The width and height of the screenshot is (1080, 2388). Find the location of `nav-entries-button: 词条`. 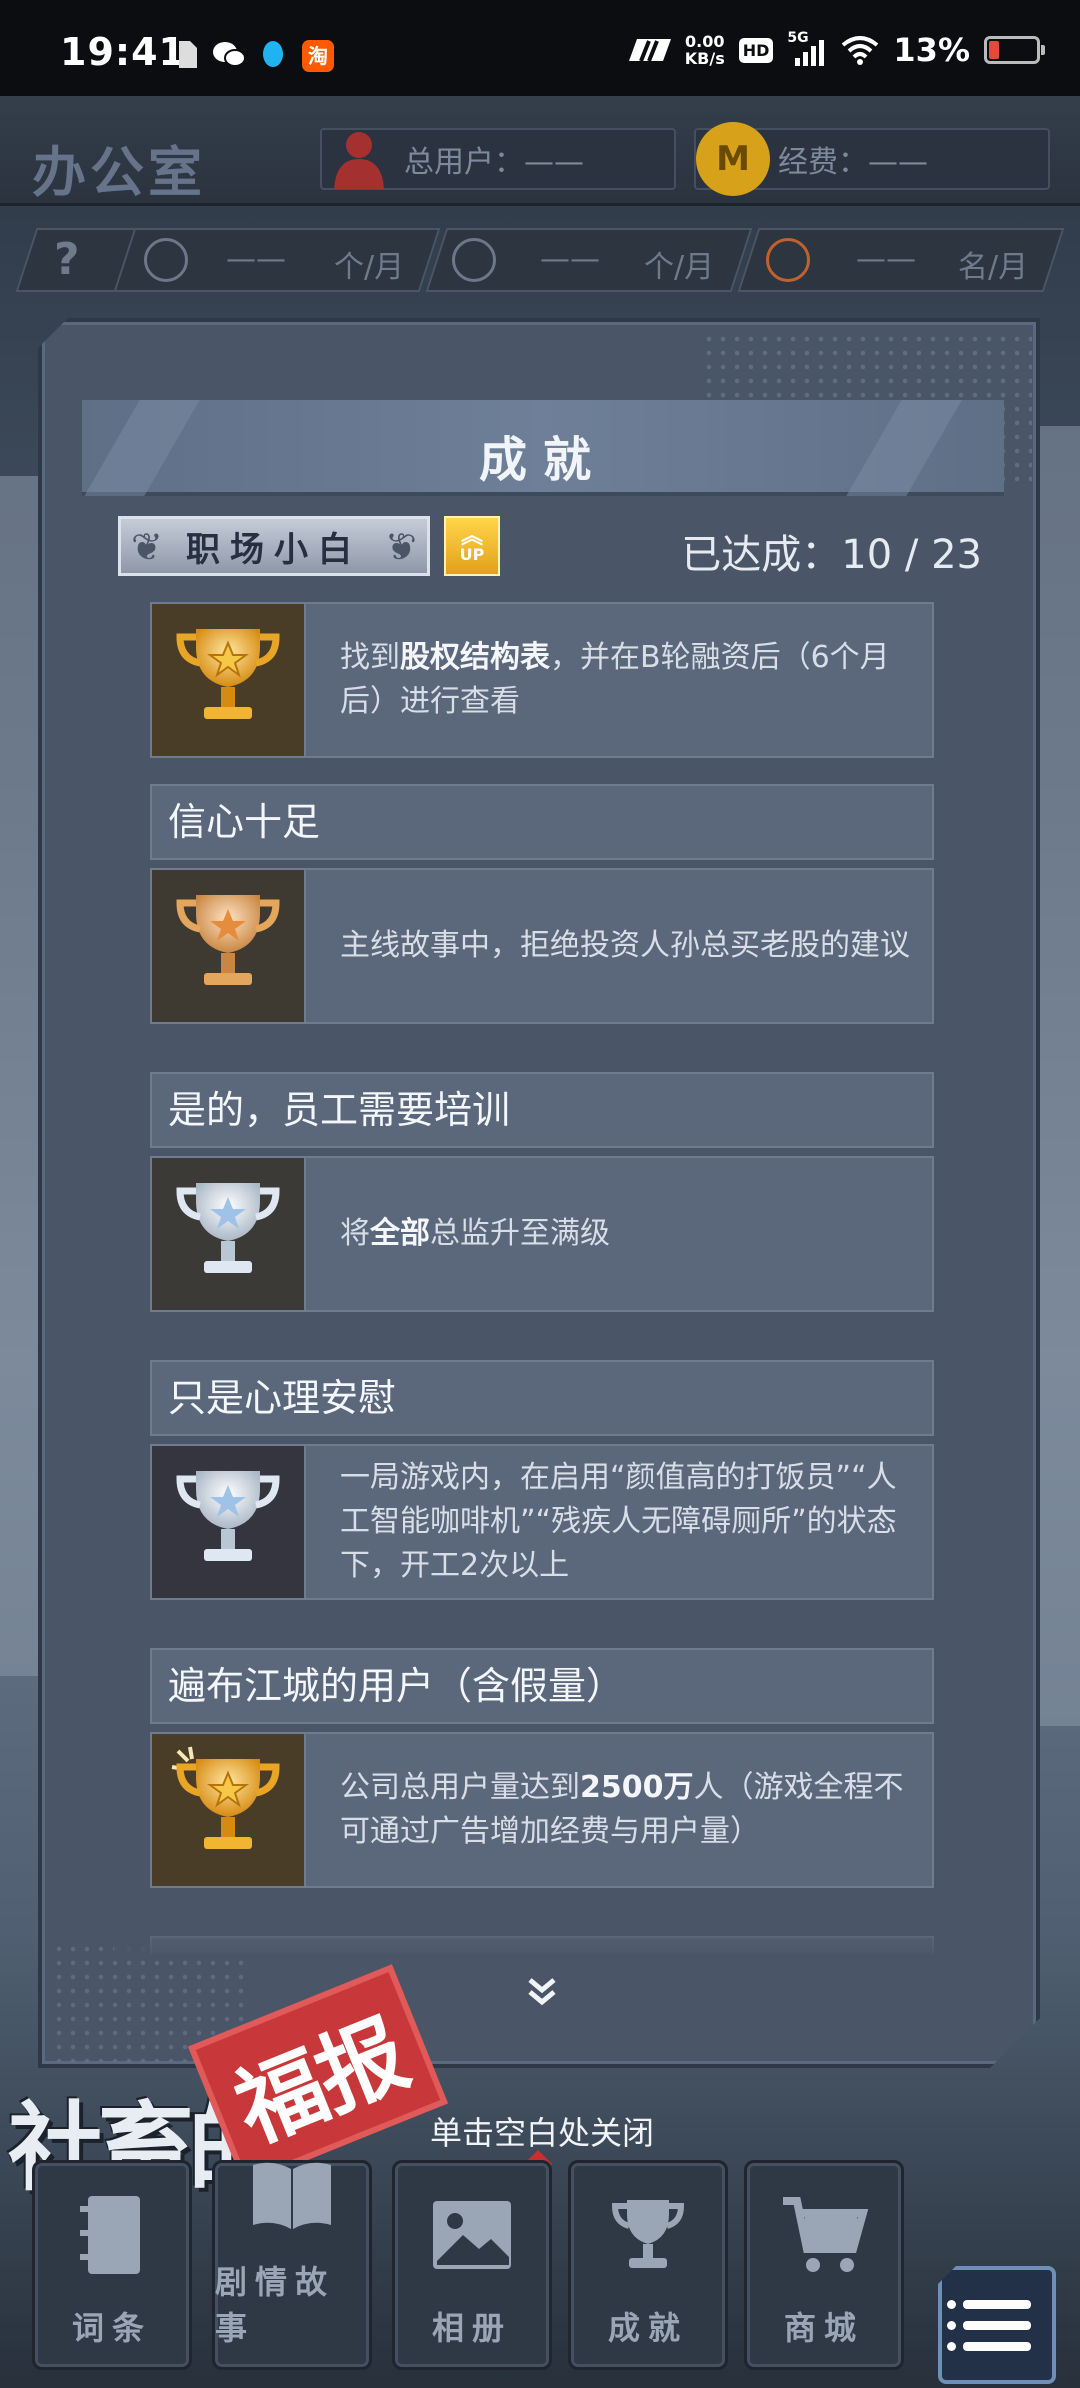

nav-entries-button: 词条 is located at coordinates (112, 2265).